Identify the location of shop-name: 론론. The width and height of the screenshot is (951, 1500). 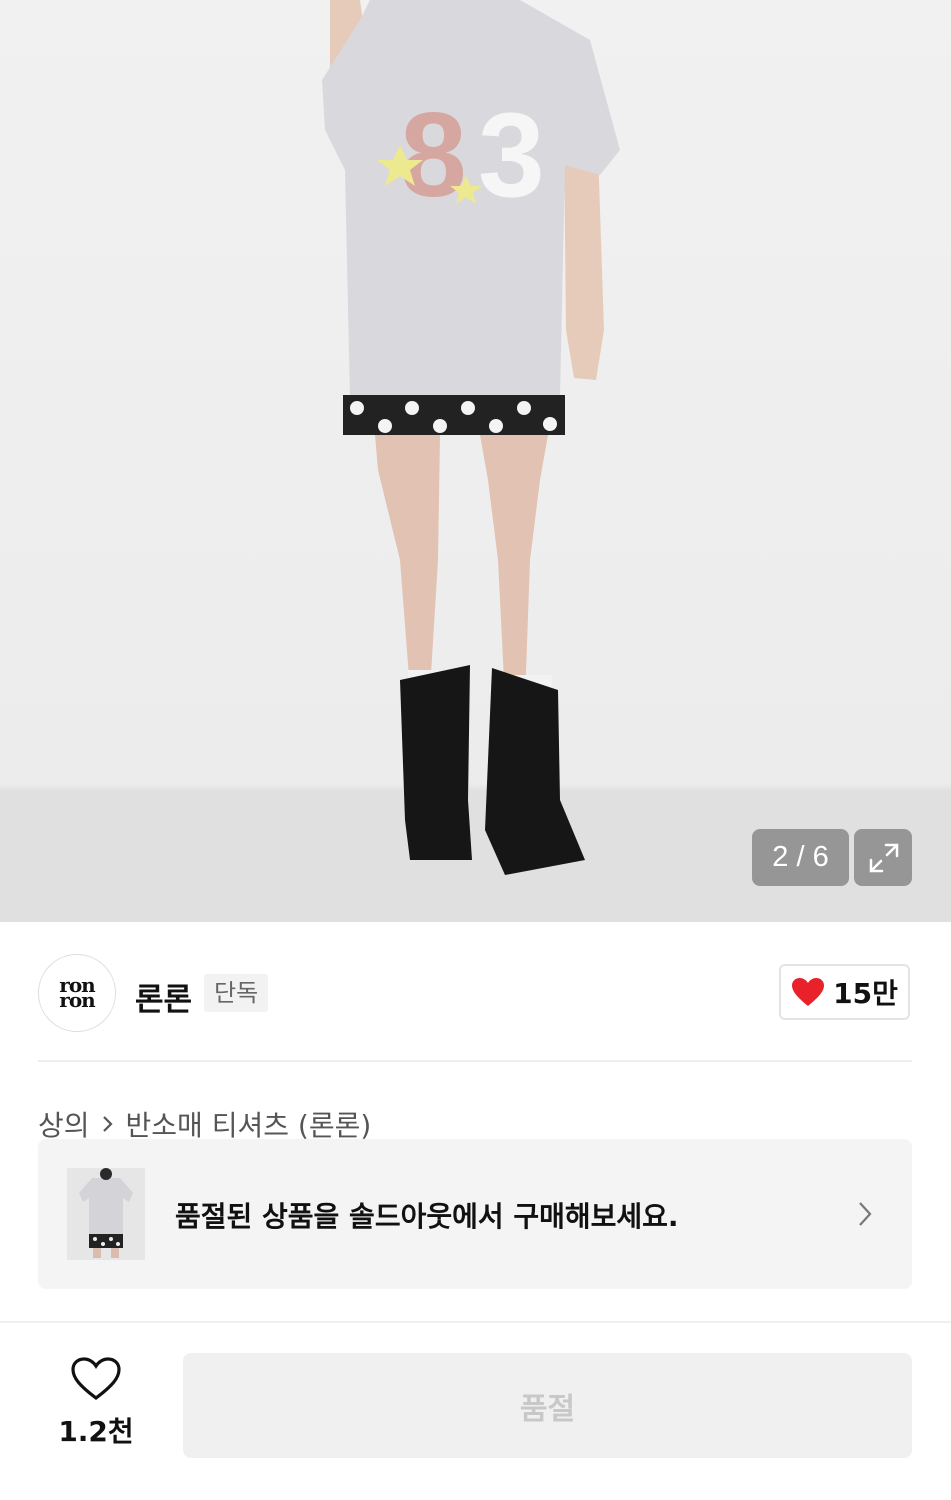
(163, 996).